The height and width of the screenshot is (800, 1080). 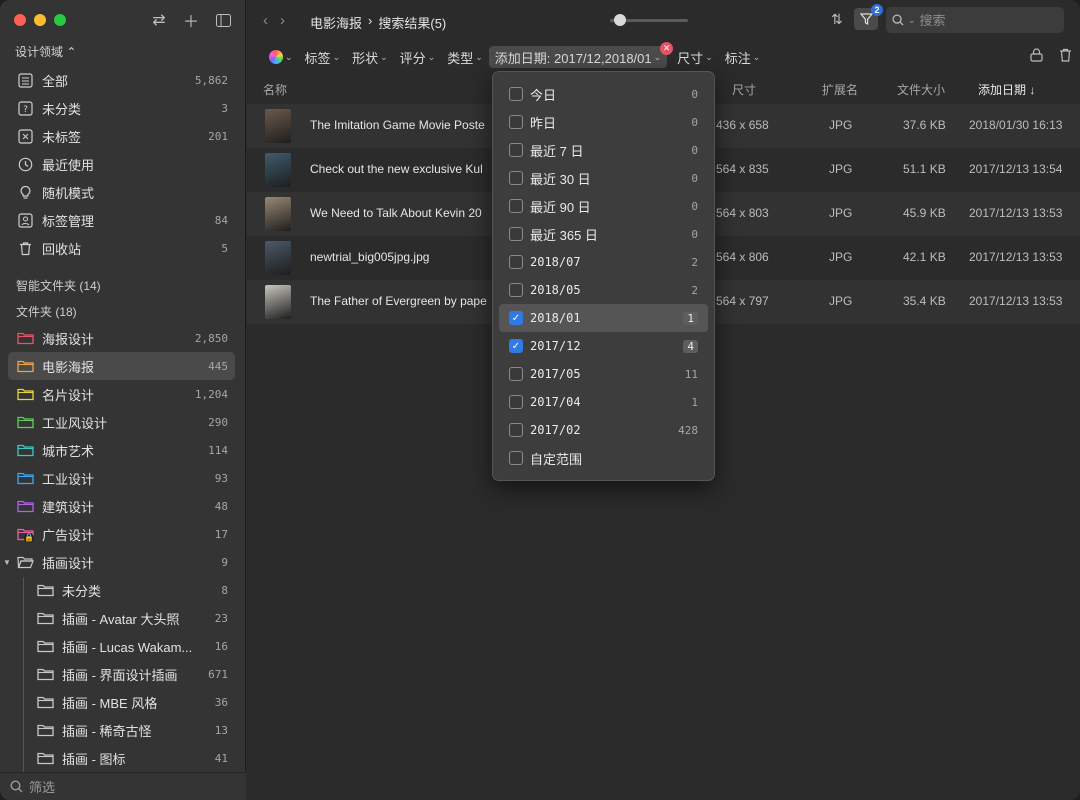 I want to click on slider-knob, so click(x=620, y=20).